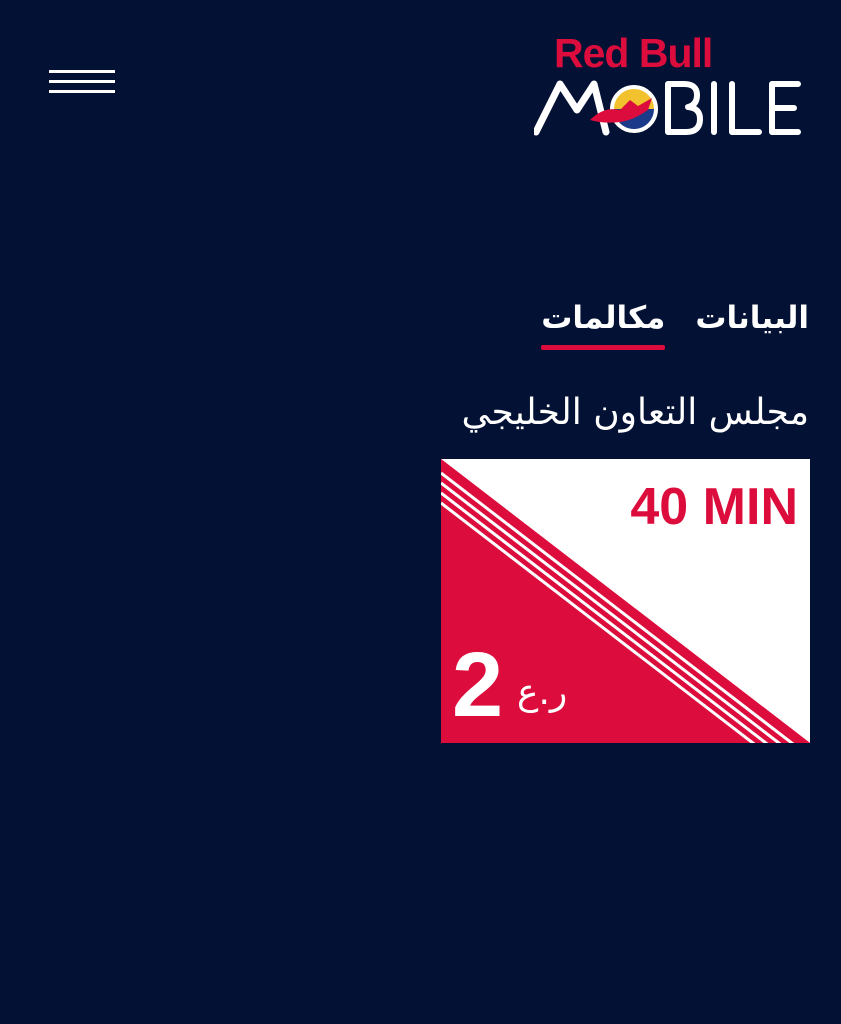 The image size is (841, 1024). What do you see at coordinates (752, 322) in the screenshot?
I see `tab-data: البيانات` at bounding box center [752, 322].